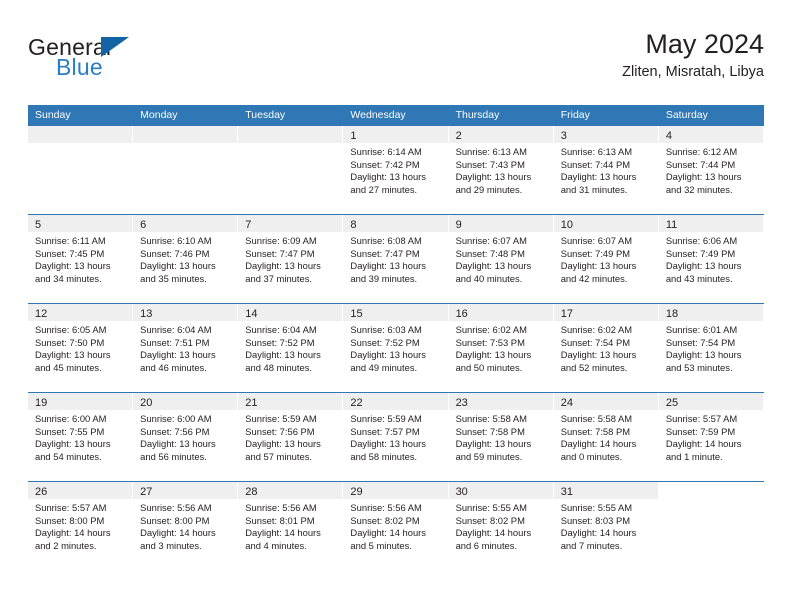  Describe the element at coordinates (80, 401) in the screenshot. I see `day-number-band: 19` at that location.